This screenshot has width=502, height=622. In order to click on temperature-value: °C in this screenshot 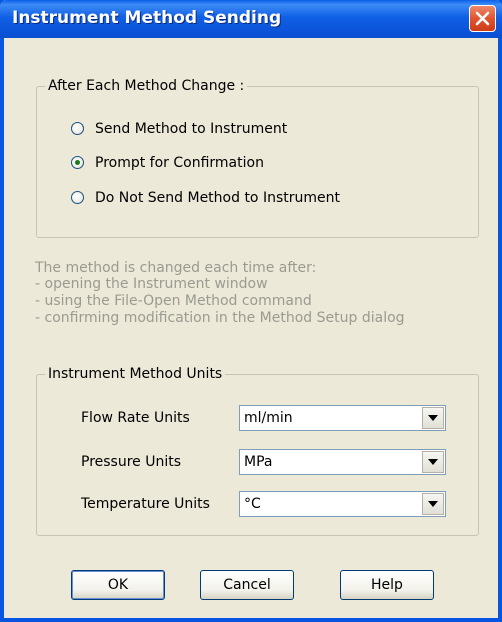, I will do `click(252, 504)`.